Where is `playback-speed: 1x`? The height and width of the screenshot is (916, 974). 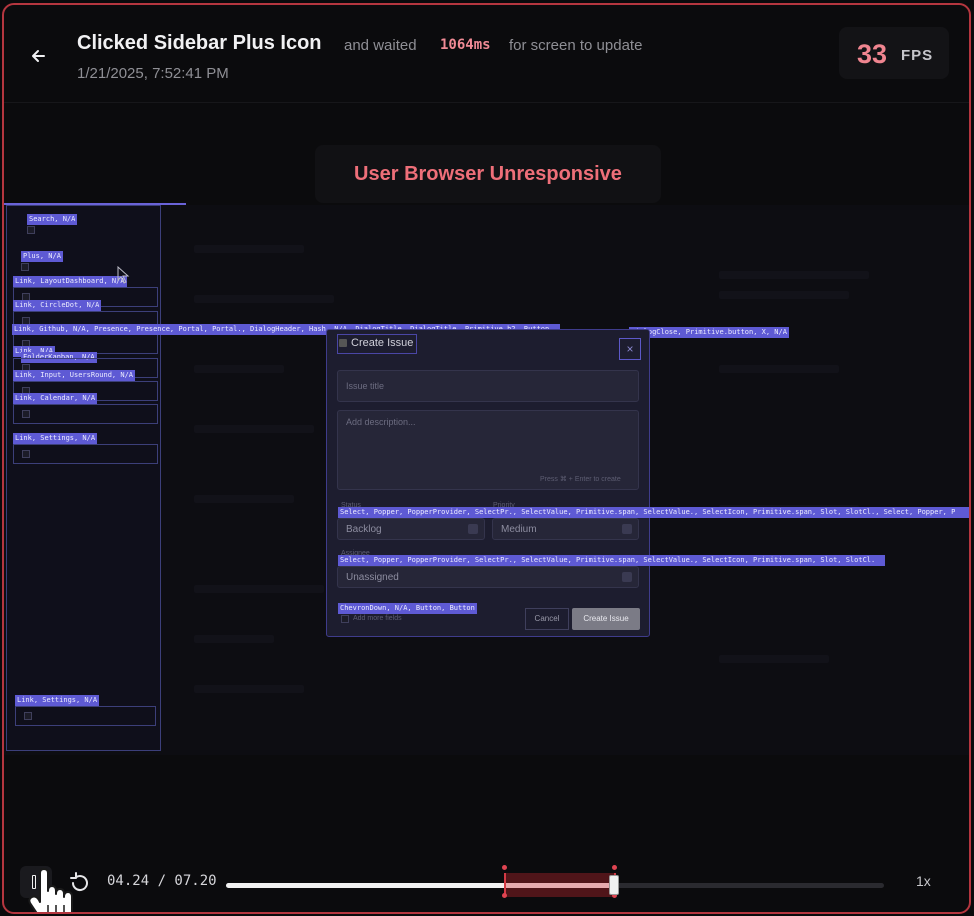
playback-speed: 1x is located at coordinates (923, 881).